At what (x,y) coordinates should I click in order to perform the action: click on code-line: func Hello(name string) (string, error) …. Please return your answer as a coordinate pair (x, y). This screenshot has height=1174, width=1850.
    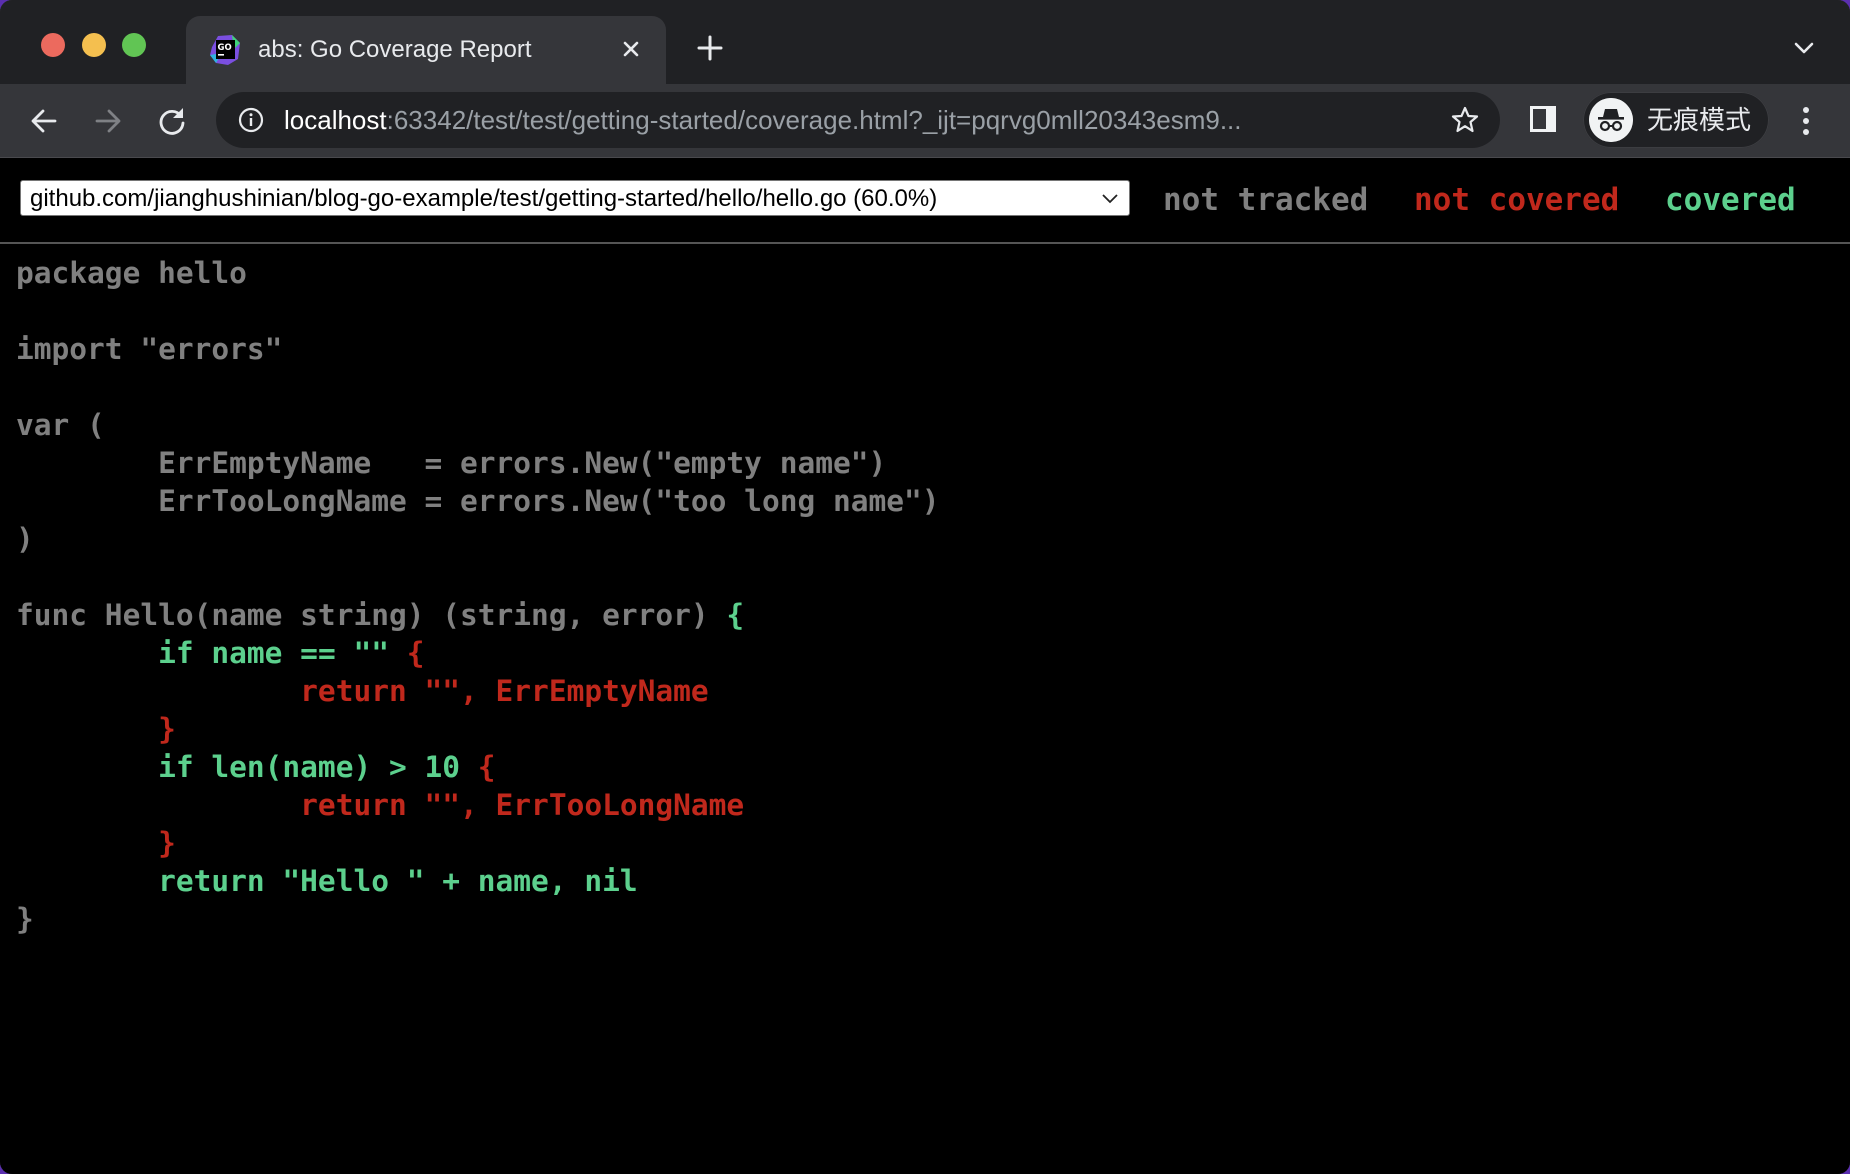
    Looking at the image, I should click on (478, 615).